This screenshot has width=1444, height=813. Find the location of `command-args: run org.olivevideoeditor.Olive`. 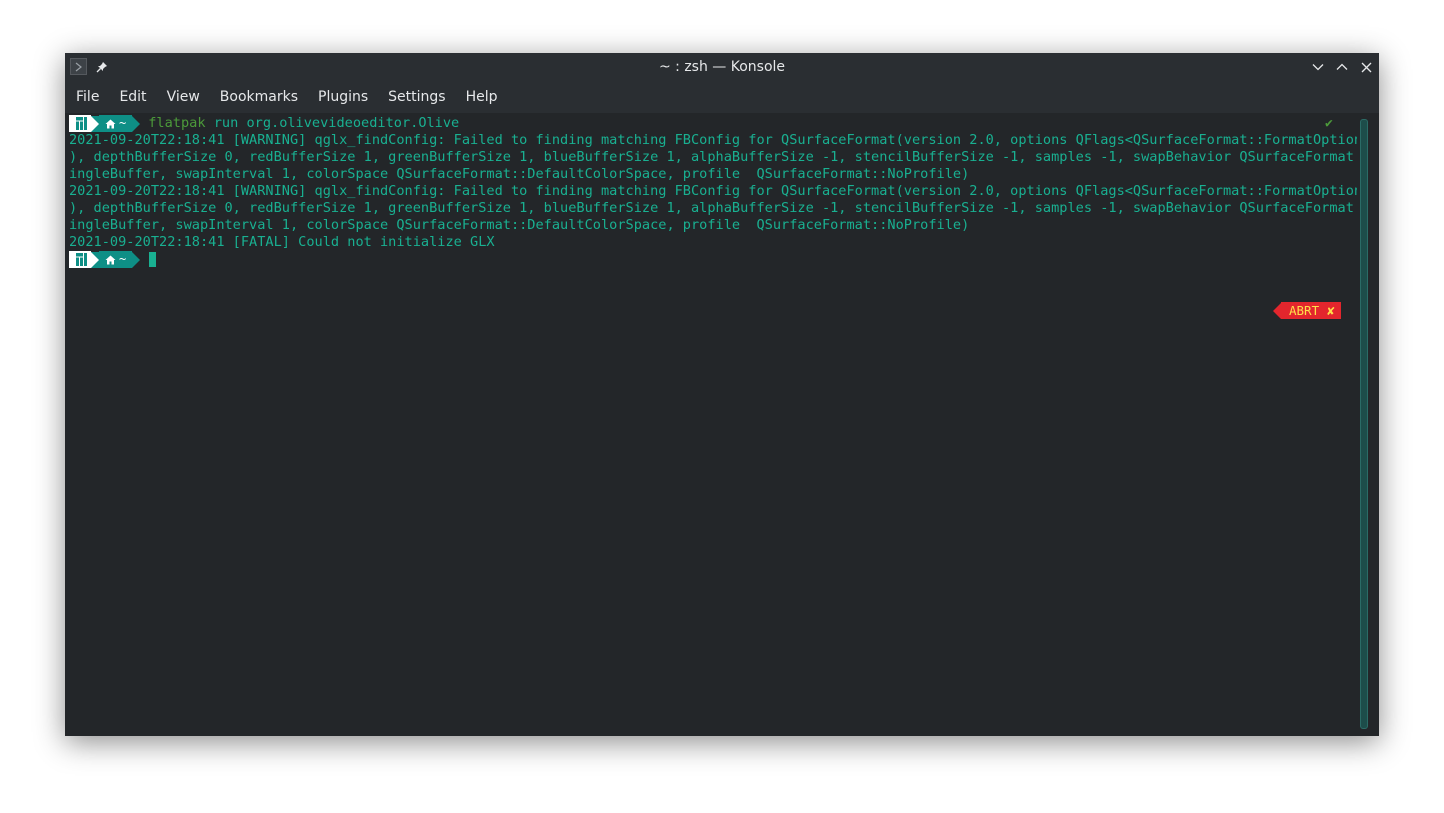

command-args: run org.olivevideoeditor.Olive is located at coordinates (332, 123).